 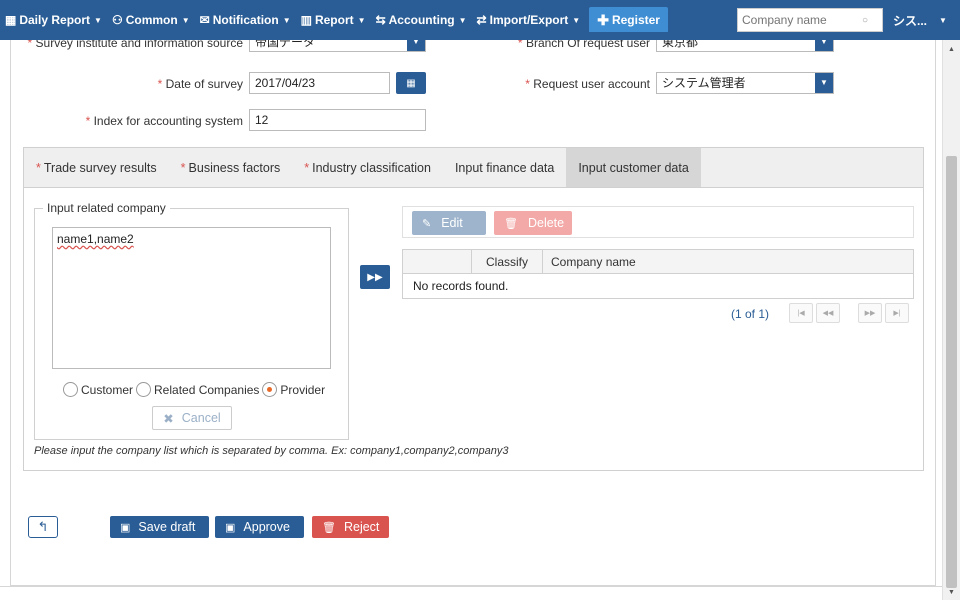 What do you see at coordinates (802, 20) in the screenshot?
I see `company-search-input` at bounding box center [802, 20].